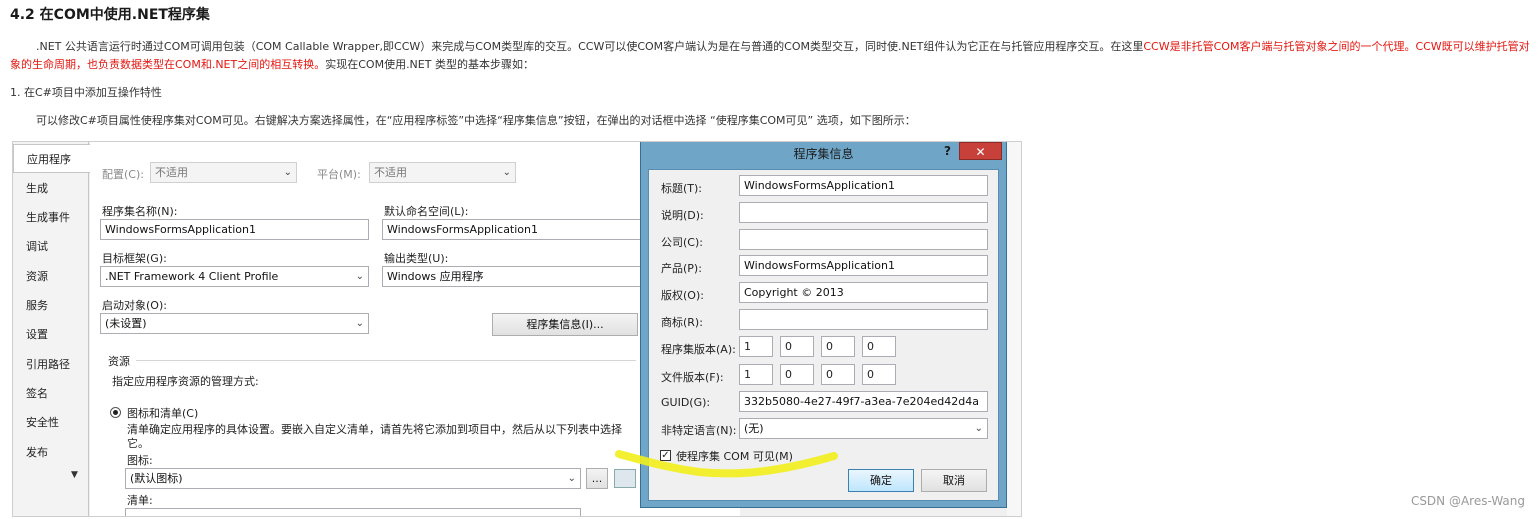  What do you see at coordinates (51, 452) in the screenshot?
I see `tab-publish: 发布` at bounding box center [51, 452].